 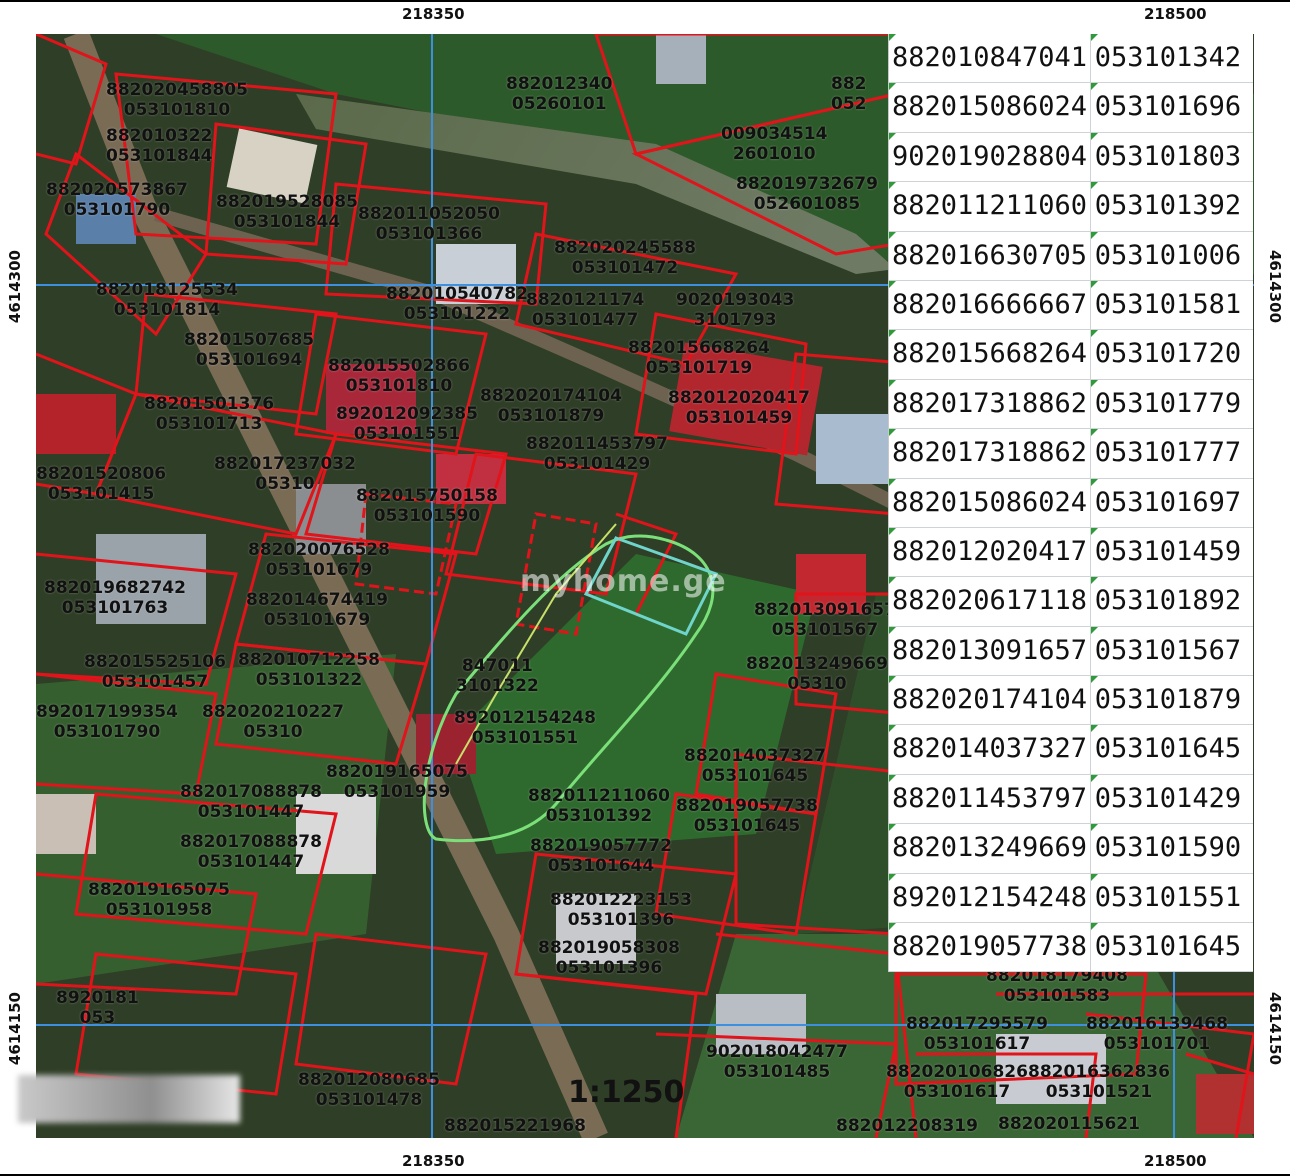 I want to click on parcel-number: 05260101, so click(x=559, y=104).